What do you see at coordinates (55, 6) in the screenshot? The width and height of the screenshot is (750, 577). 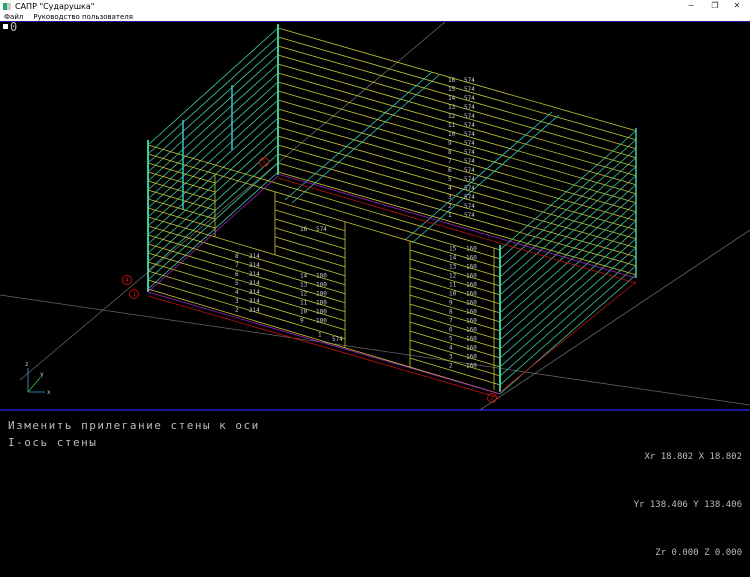 I see `window-title: САПР "Сударушка"` at bounding box center [55, 6].